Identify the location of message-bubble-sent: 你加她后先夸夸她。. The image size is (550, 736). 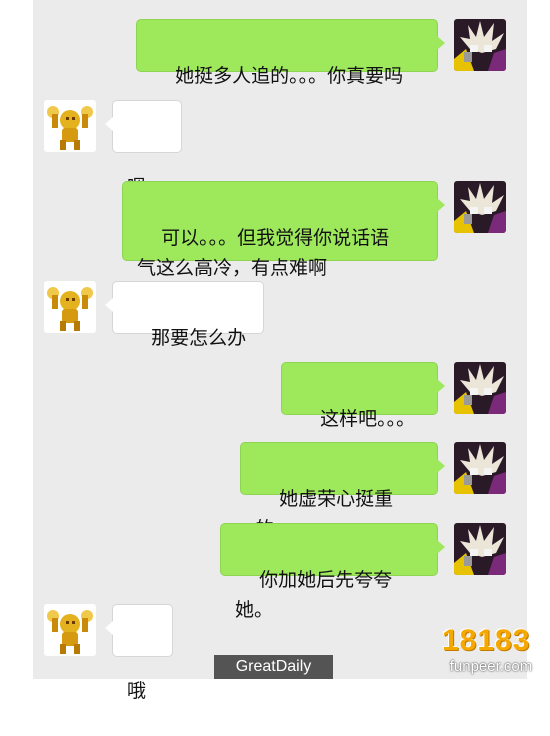
(332, 572).